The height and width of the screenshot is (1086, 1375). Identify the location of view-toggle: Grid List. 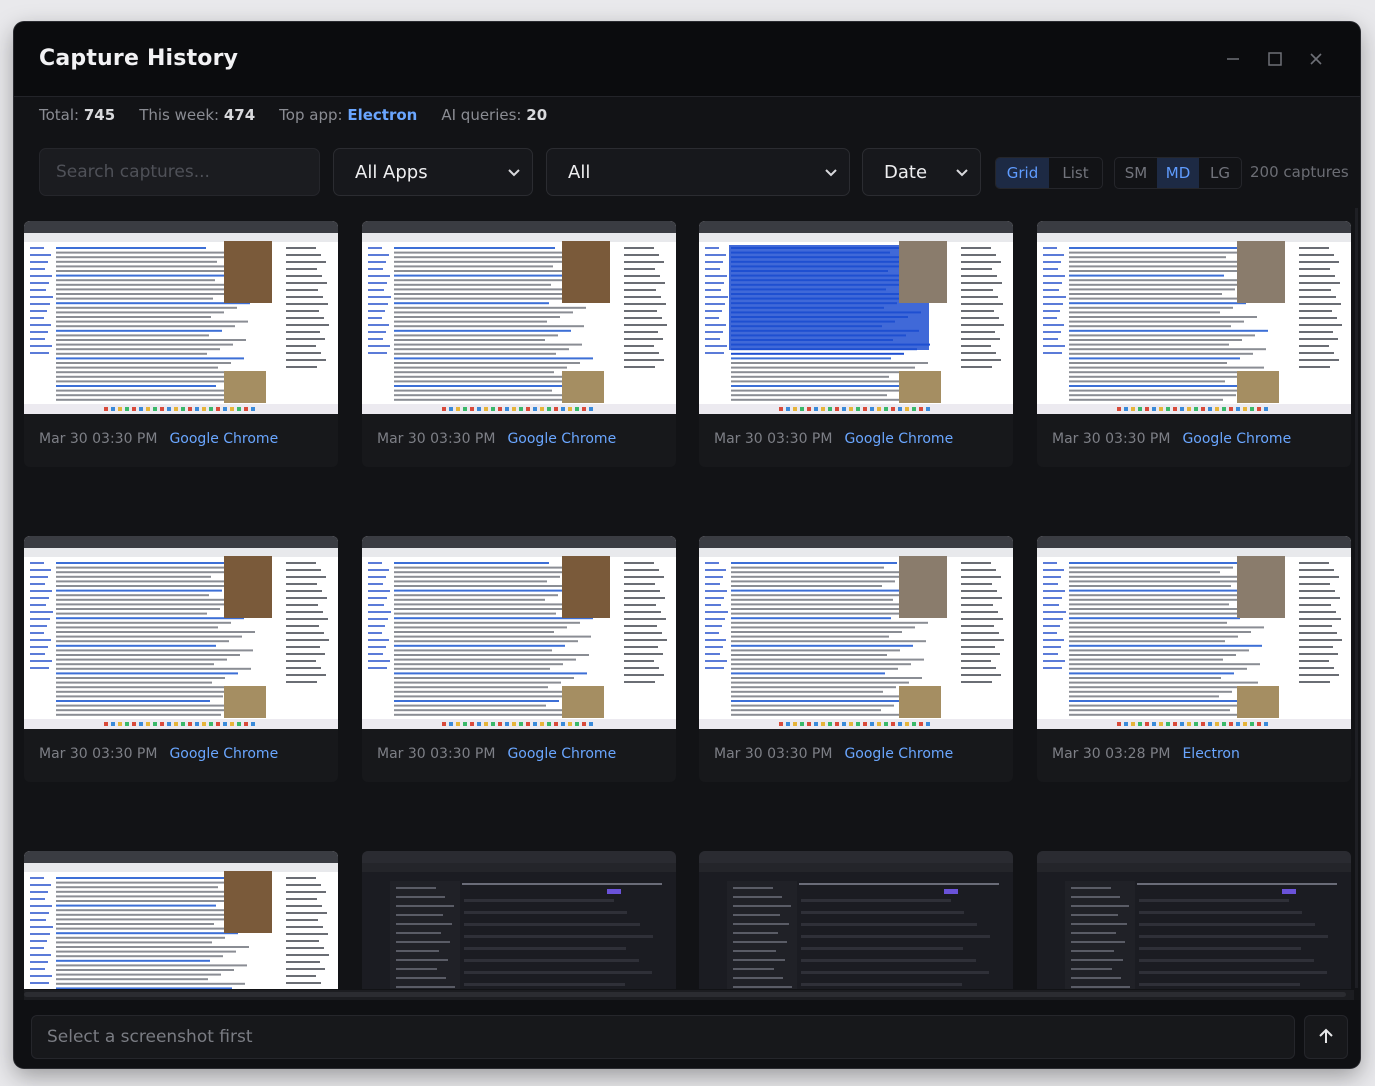
(1049, 173).